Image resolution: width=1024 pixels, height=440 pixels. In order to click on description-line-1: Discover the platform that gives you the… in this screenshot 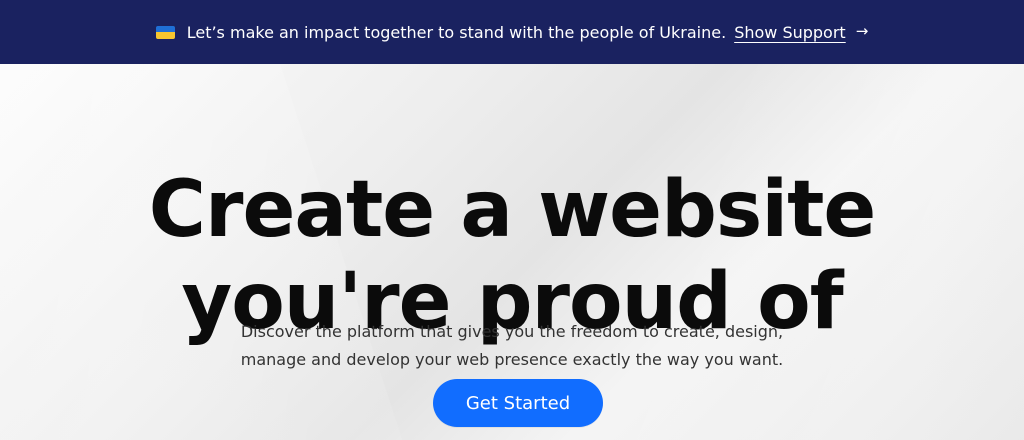, I will do `click(512, 331)`.